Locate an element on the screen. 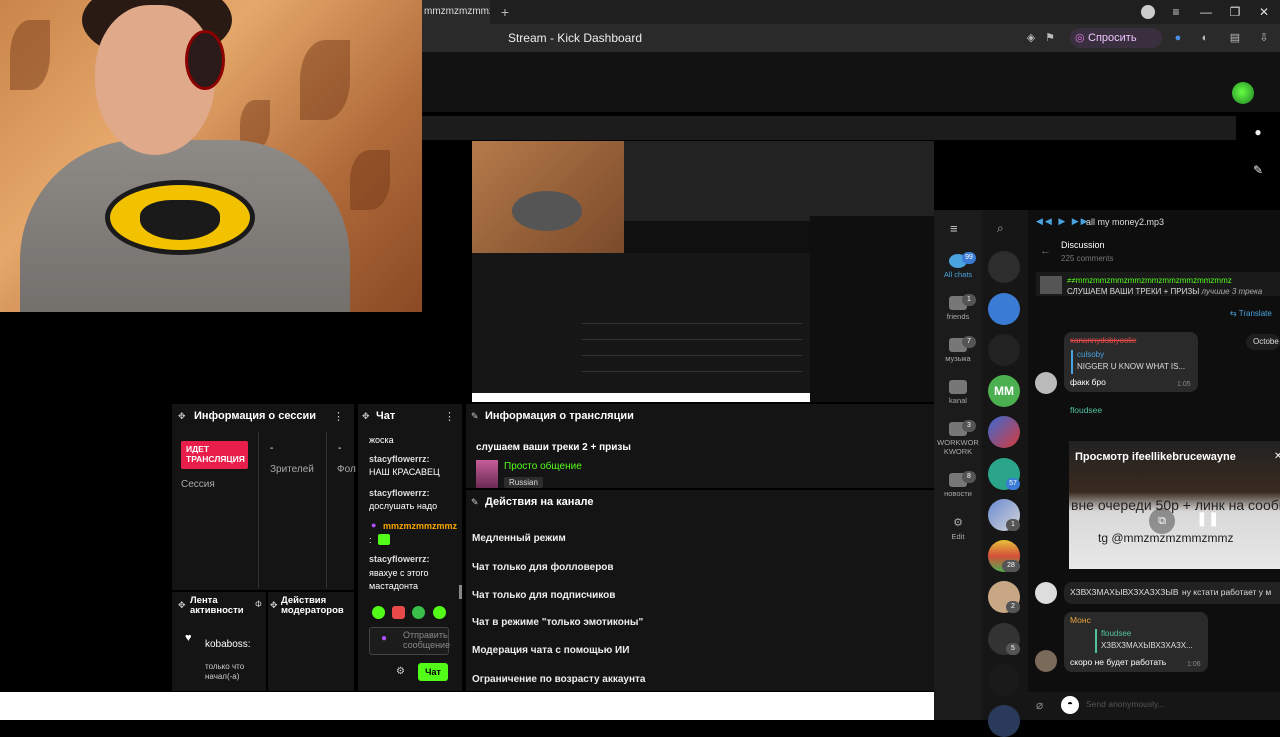 This screenshot has width=1280, height=737. channel-actions-title: Действия на канале is located at coordinates (539, 502).